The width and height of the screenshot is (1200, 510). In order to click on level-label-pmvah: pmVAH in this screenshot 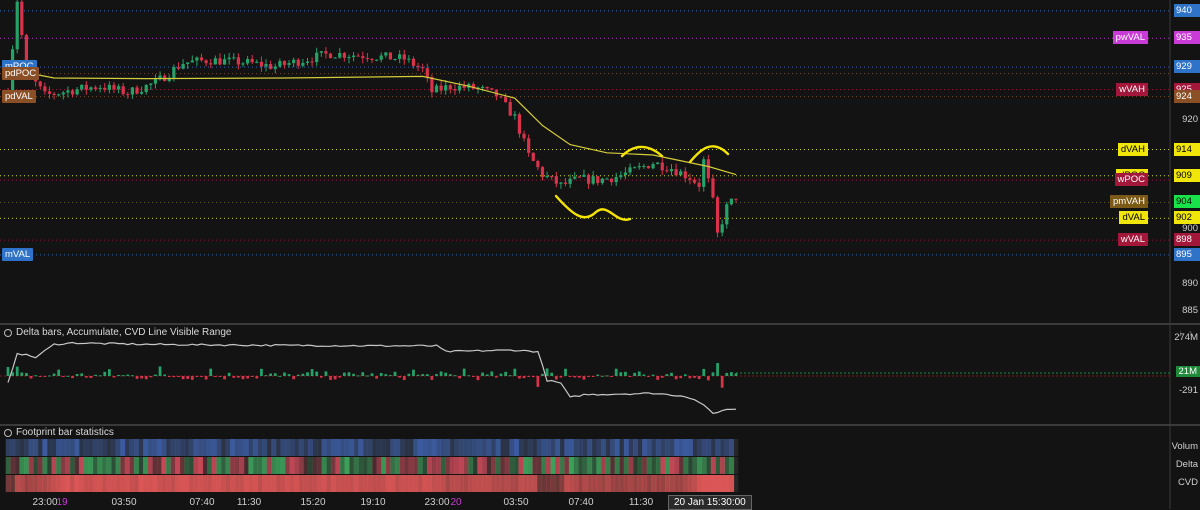, I will do `click(1128, 202)`.